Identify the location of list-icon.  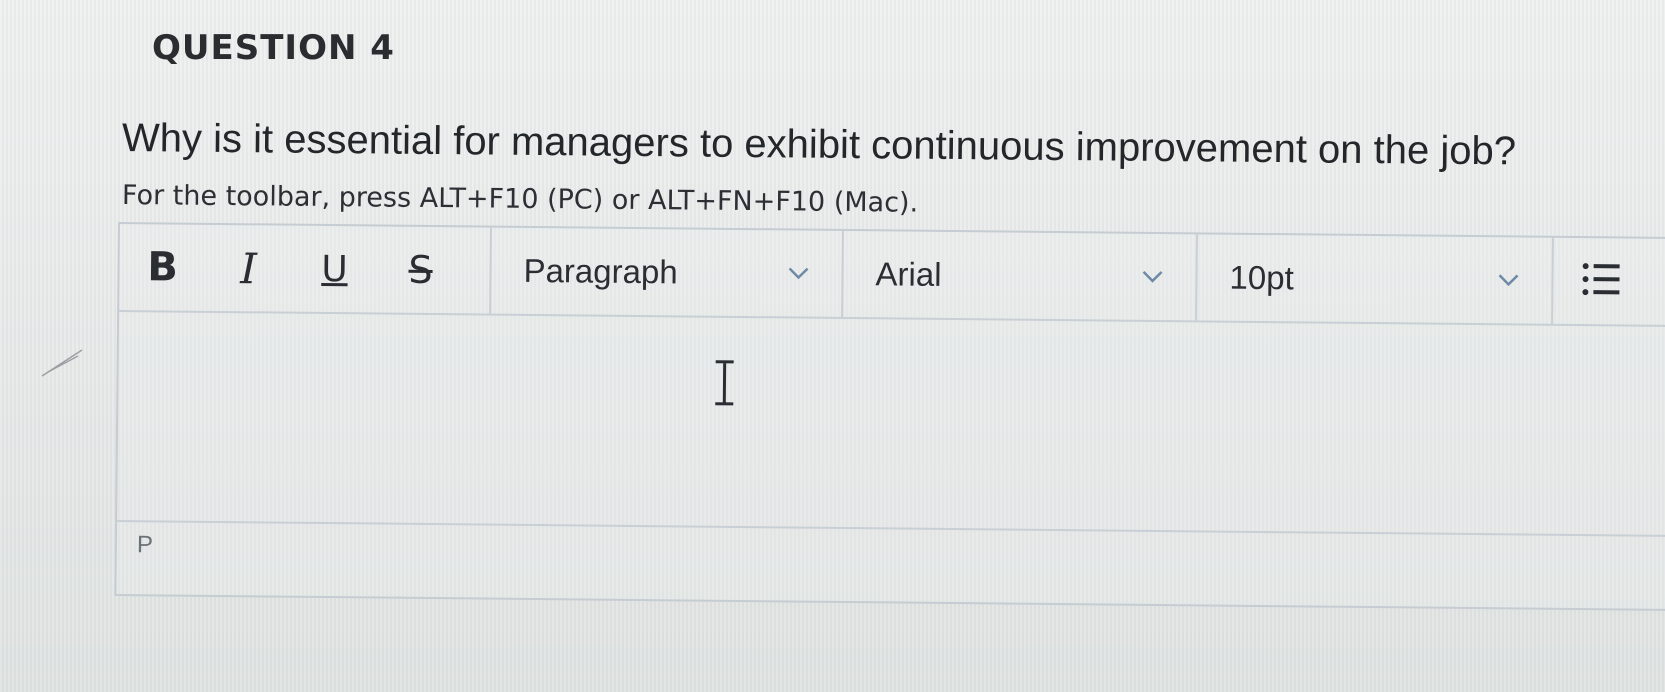
(1601, 281).